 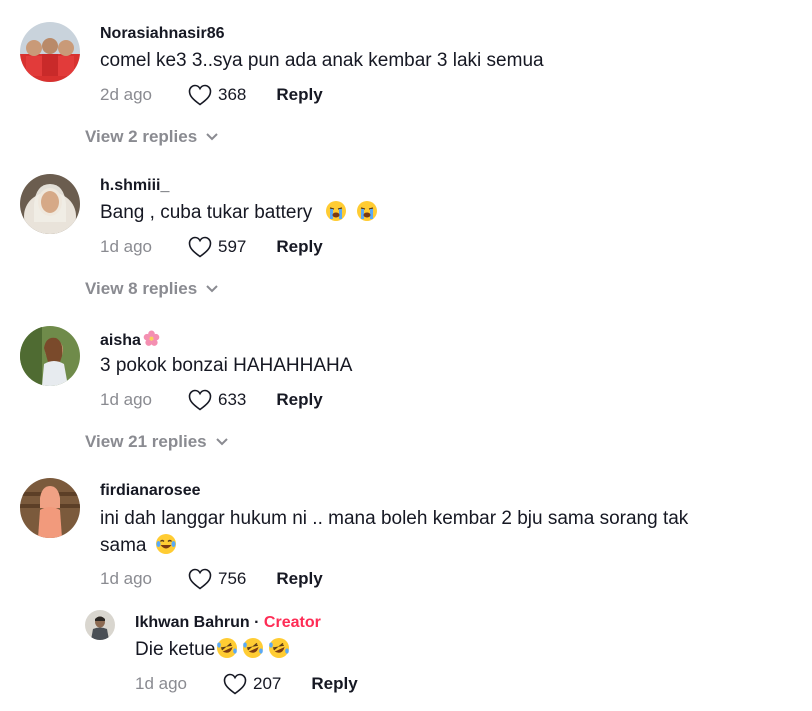 I want to click on reply-text-content: Die ketue, so click(x=175, y=649).